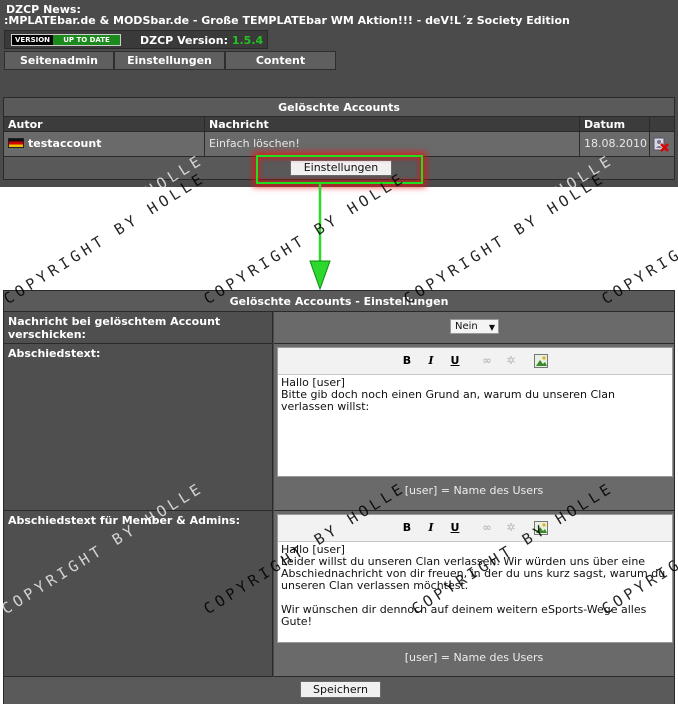 This screenshot has width=678, height=707. I want to click on nav-content: Content, so click(280, 60).